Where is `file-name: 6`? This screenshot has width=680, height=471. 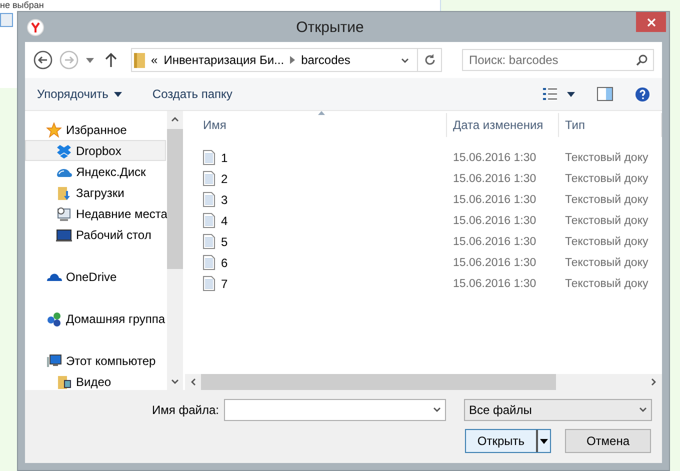
file-name: 6 is located at coordinates (224, 263).